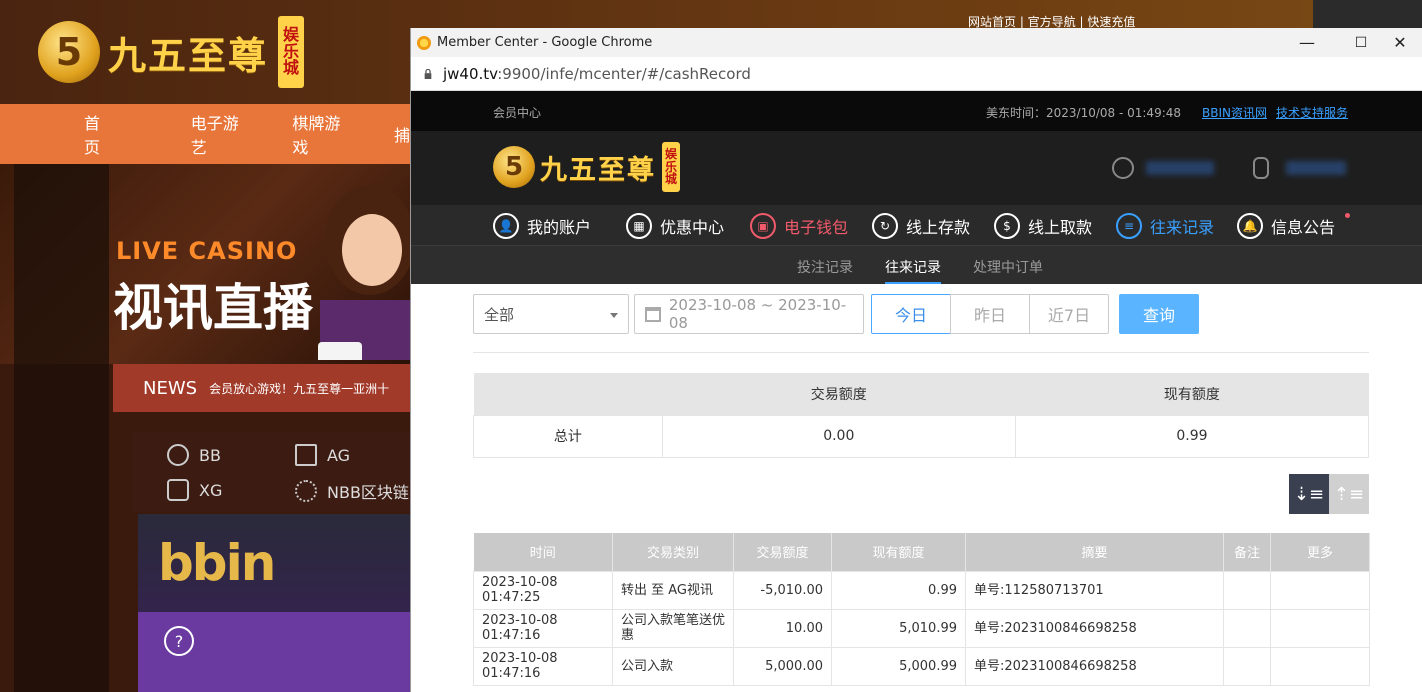 This screenshot has width=1422, height=692. What do you see at coordinates (194, 455) in the screenshot?
I see `provider-bb: BB` at bounding box center [194, 455].